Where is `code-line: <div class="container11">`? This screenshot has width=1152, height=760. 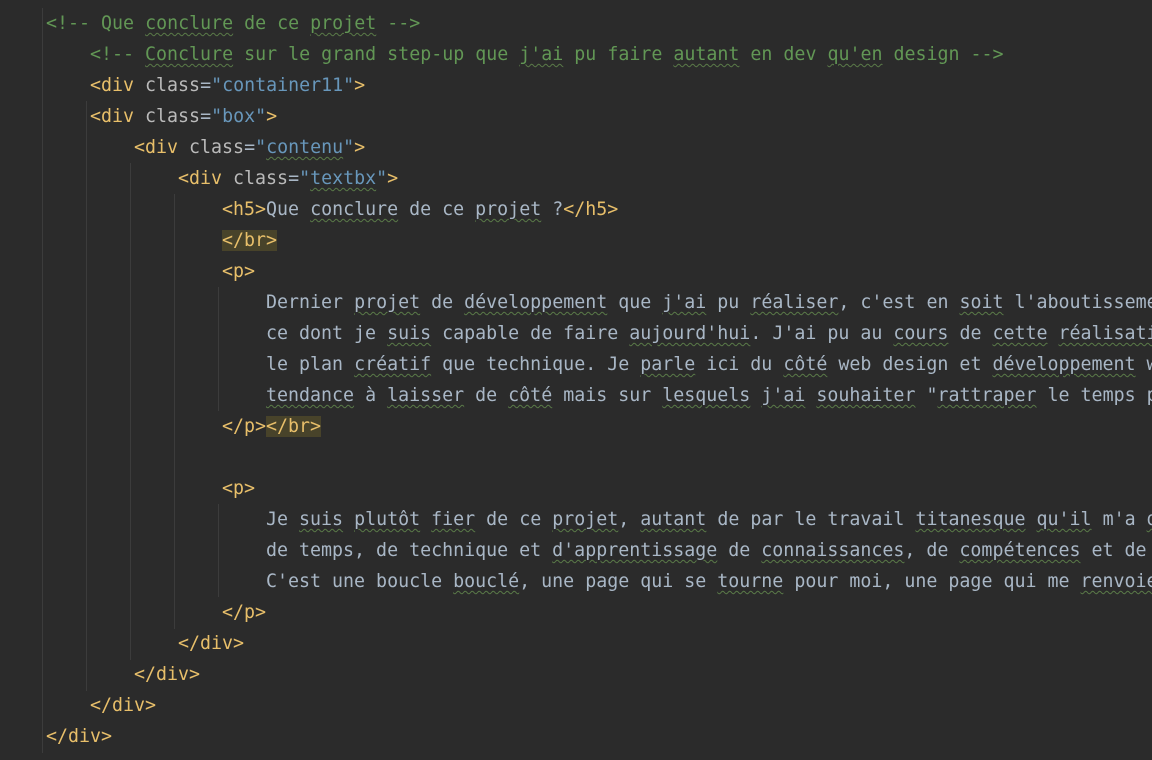 code-line: <div class="container11"> is located at coordinates (576, 85).